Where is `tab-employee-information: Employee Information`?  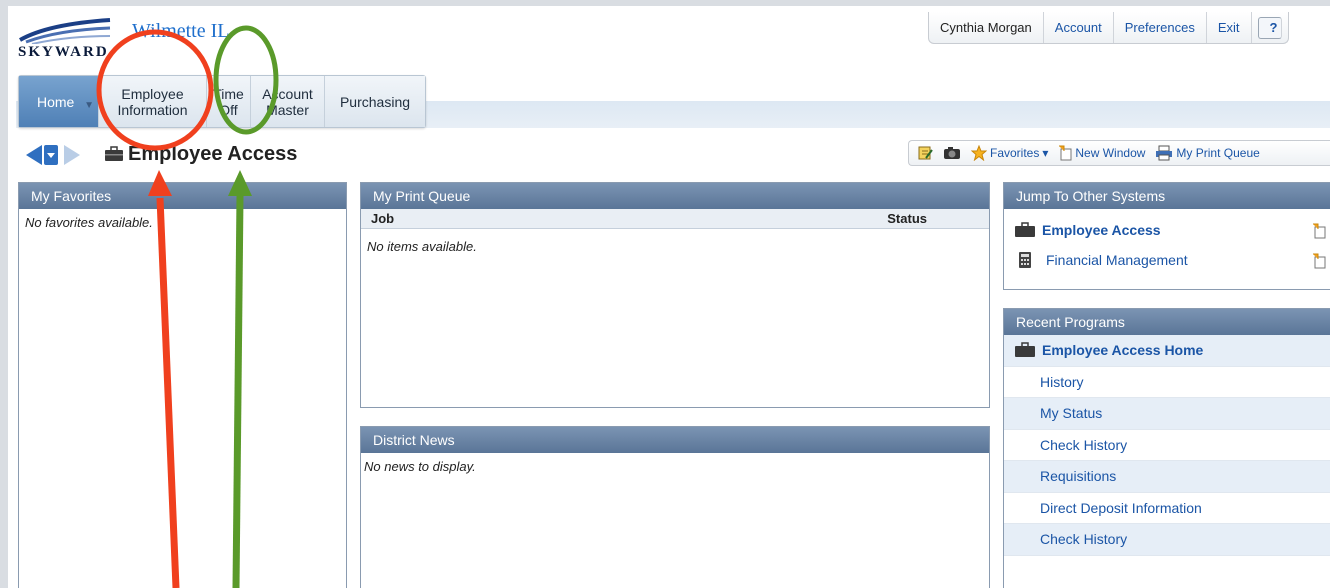
tab-employee-information: Employee Information is located at coordinates (153, 101).